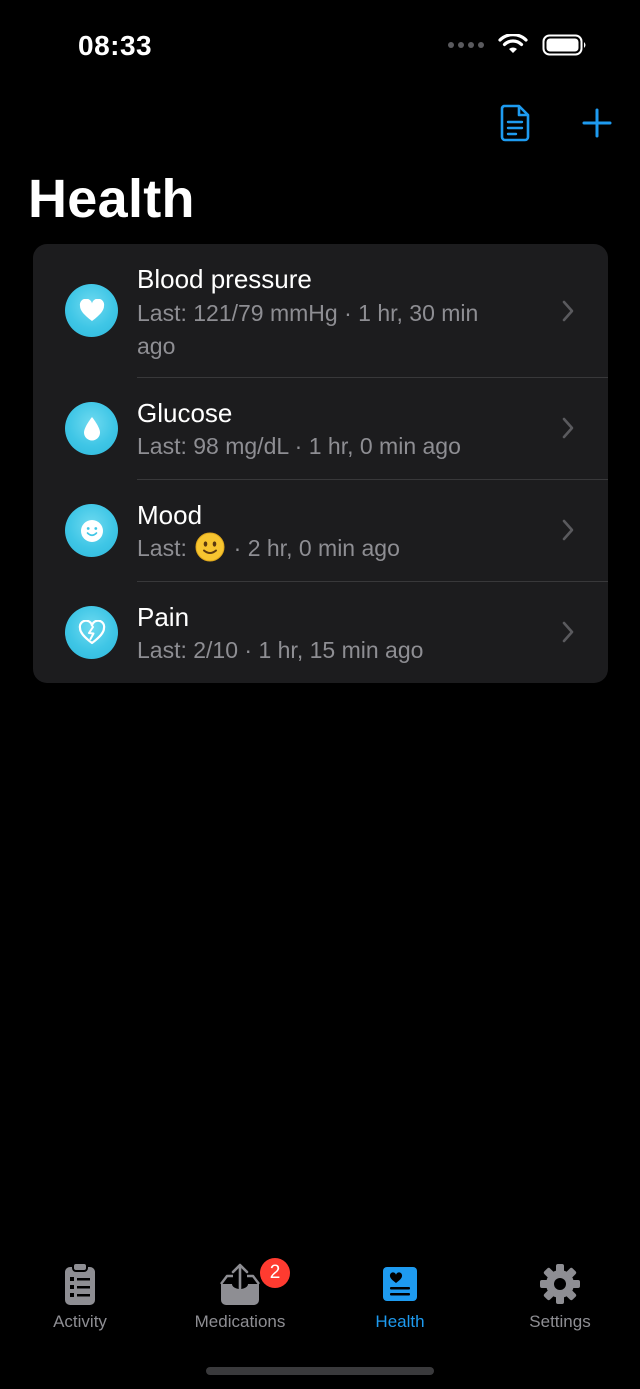  Describe the element at coordinates (210, 547) in the screenshot. I see `slightly-smiling-face-icon` at that location.